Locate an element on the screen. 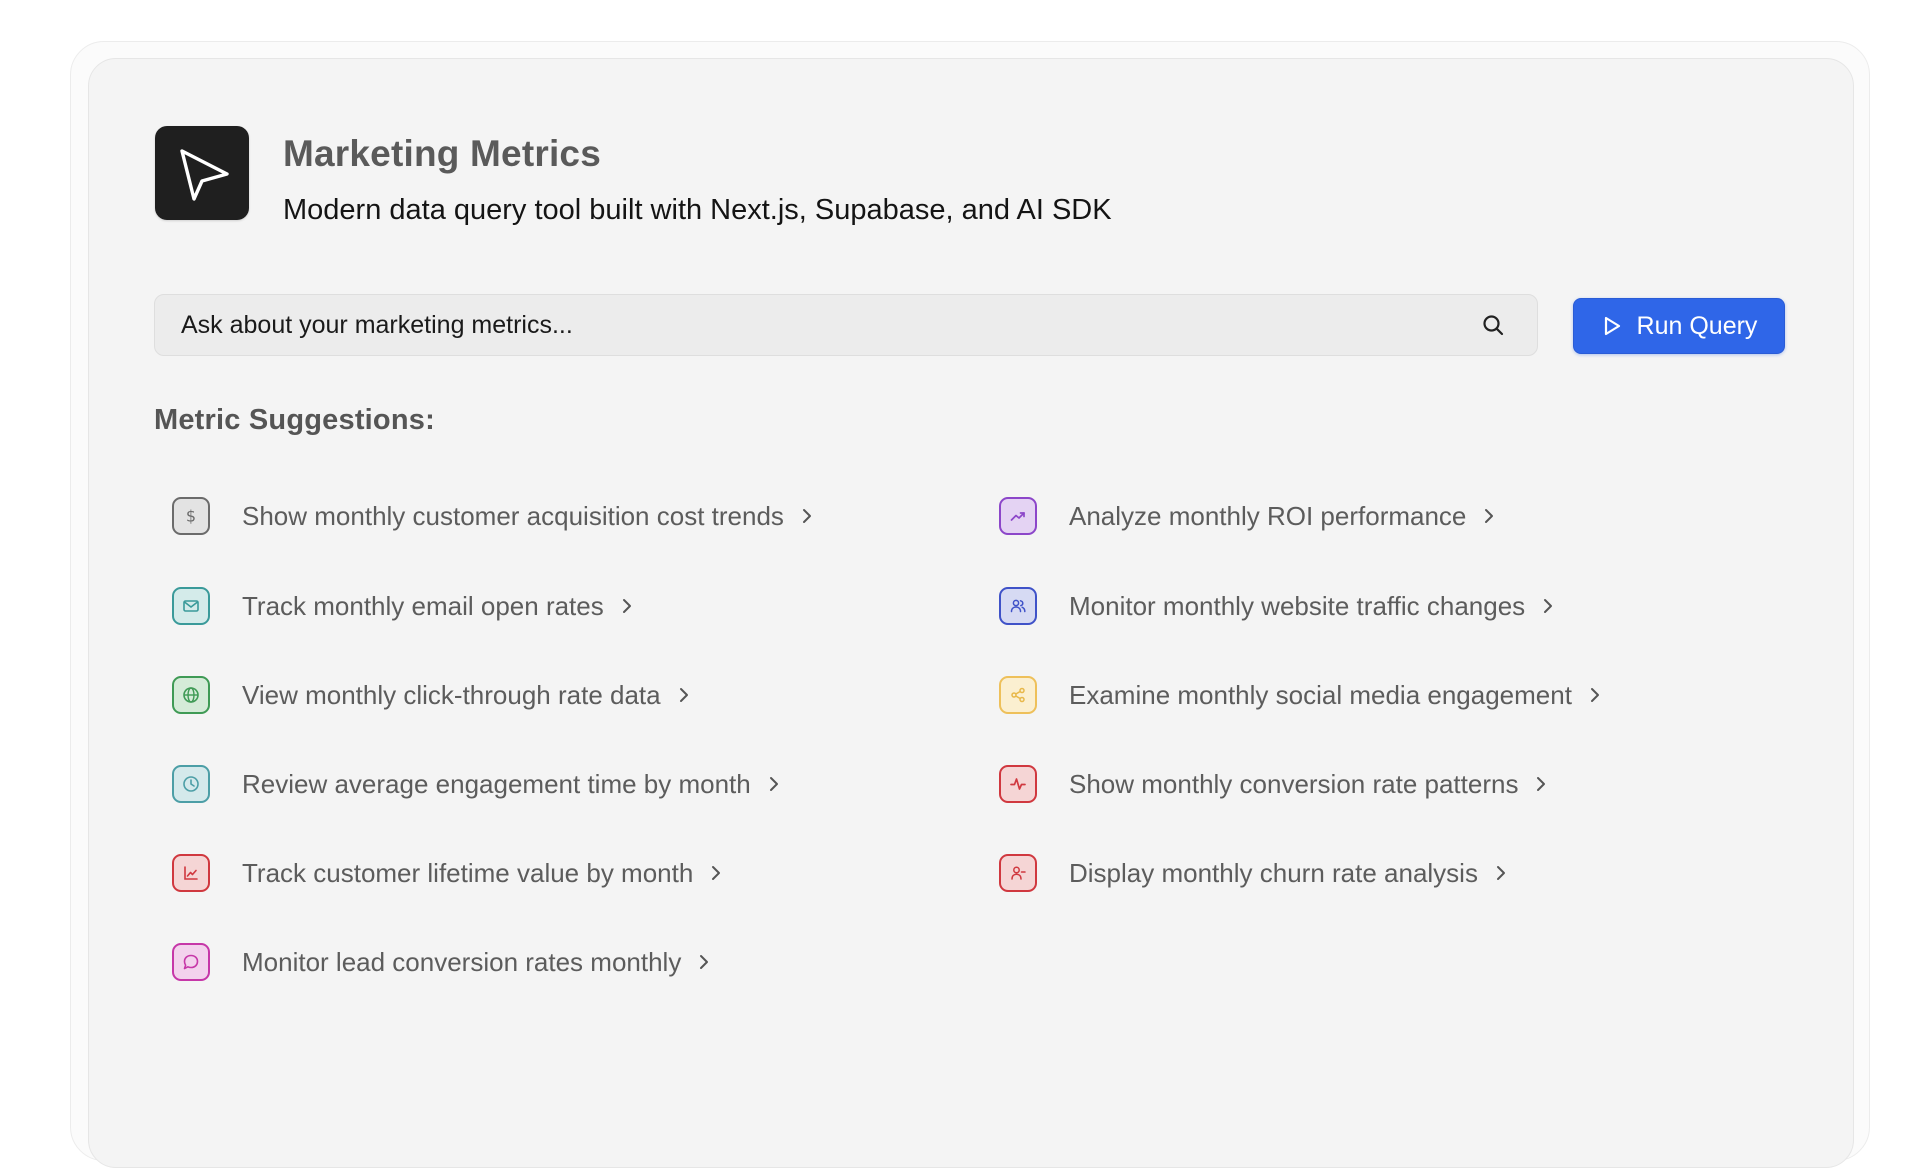  suggestion-item: Track monthly email open rates is located at coordinates (403, 606).